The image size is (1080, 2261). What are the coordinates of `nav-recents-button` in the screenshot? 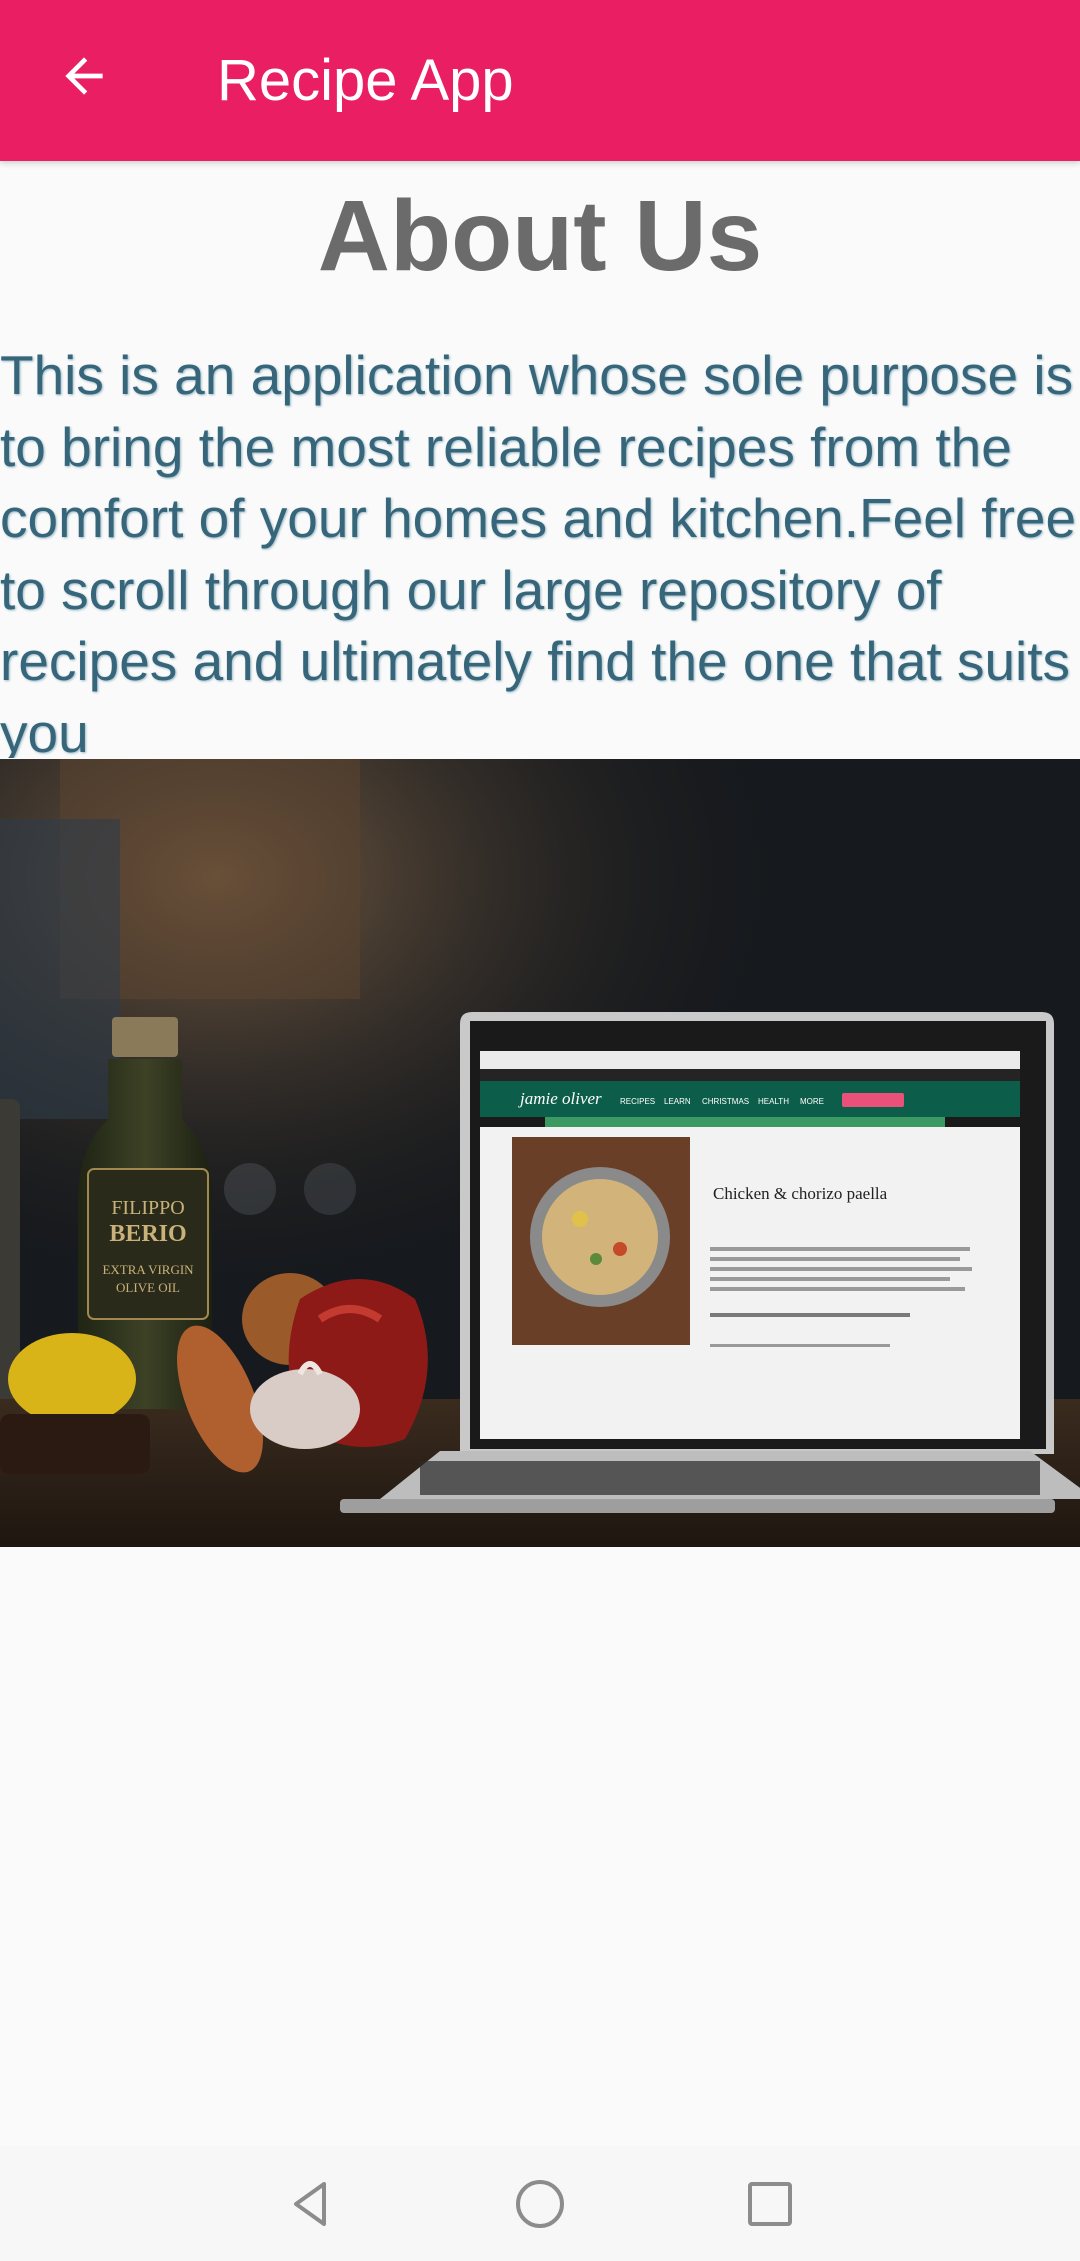 It's located at (770, 2204).